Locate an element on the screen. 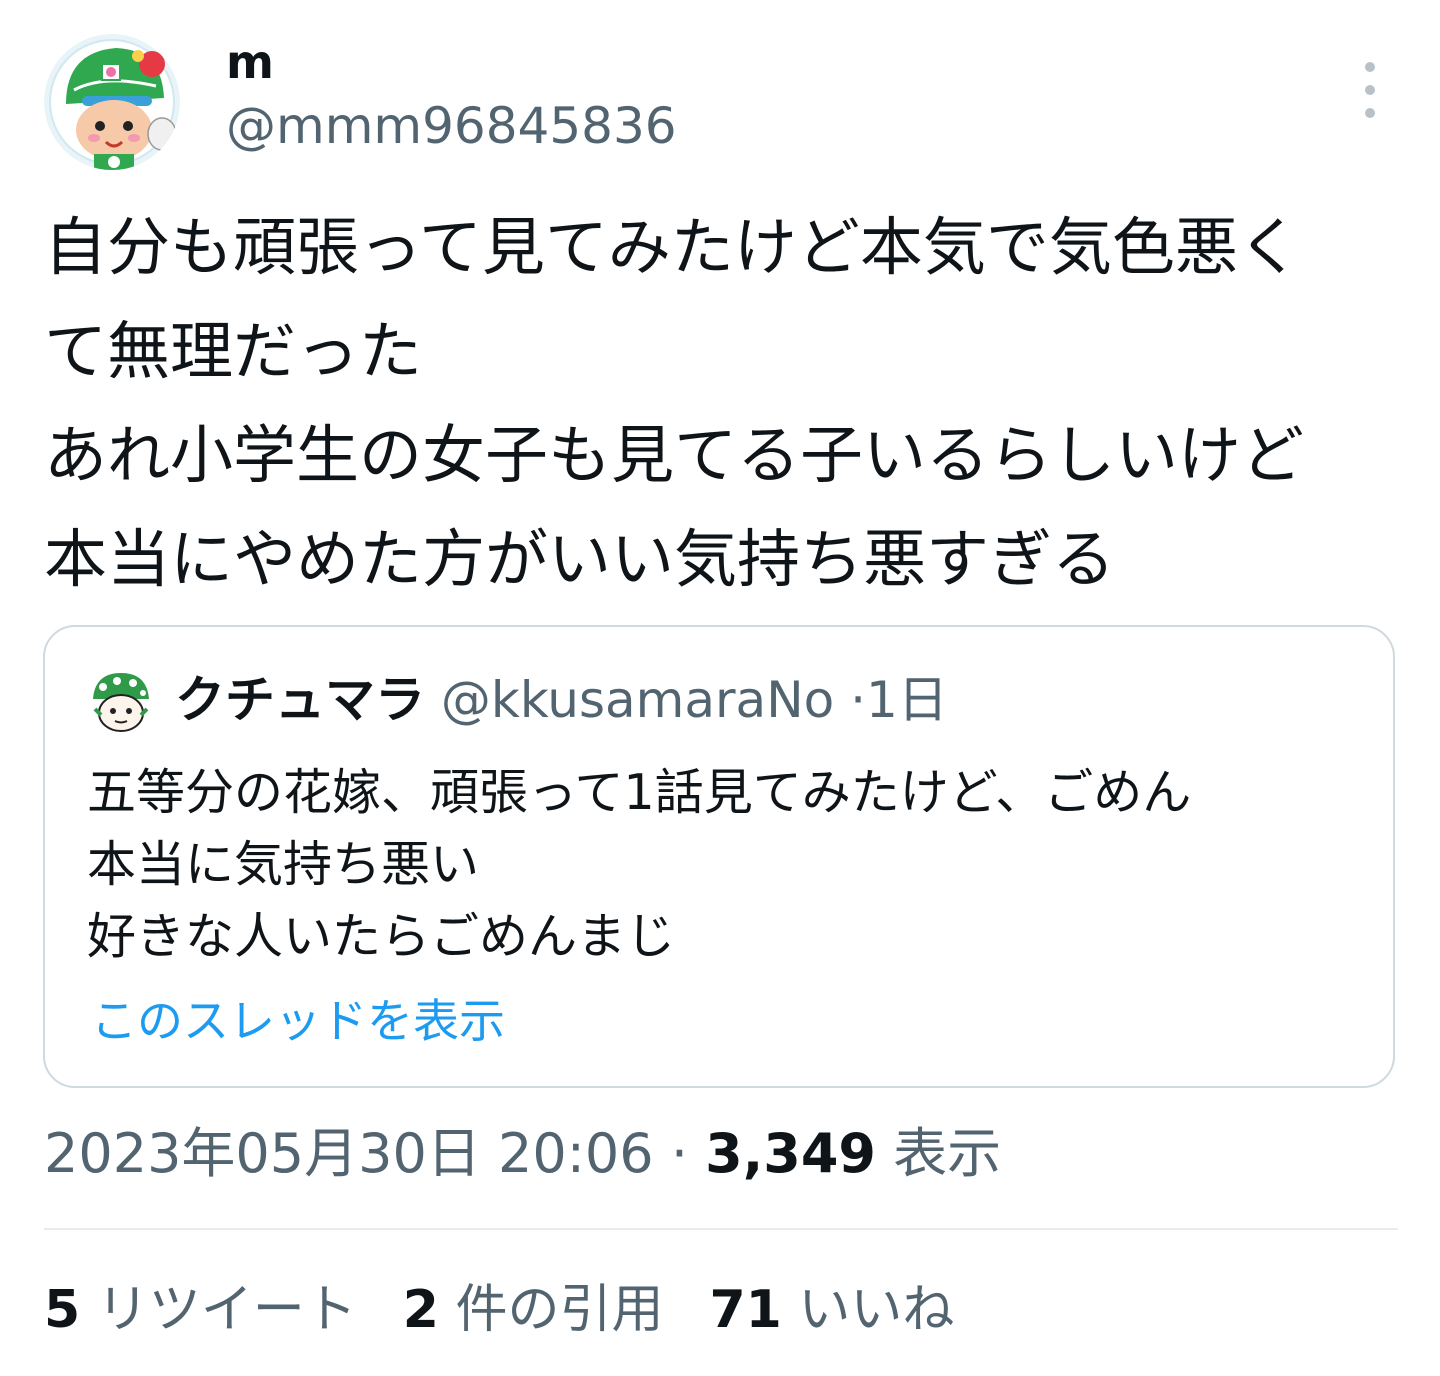 The width and height of the screenshot is (1440, 1376). author-avatar is located at coordinates (112, 102).